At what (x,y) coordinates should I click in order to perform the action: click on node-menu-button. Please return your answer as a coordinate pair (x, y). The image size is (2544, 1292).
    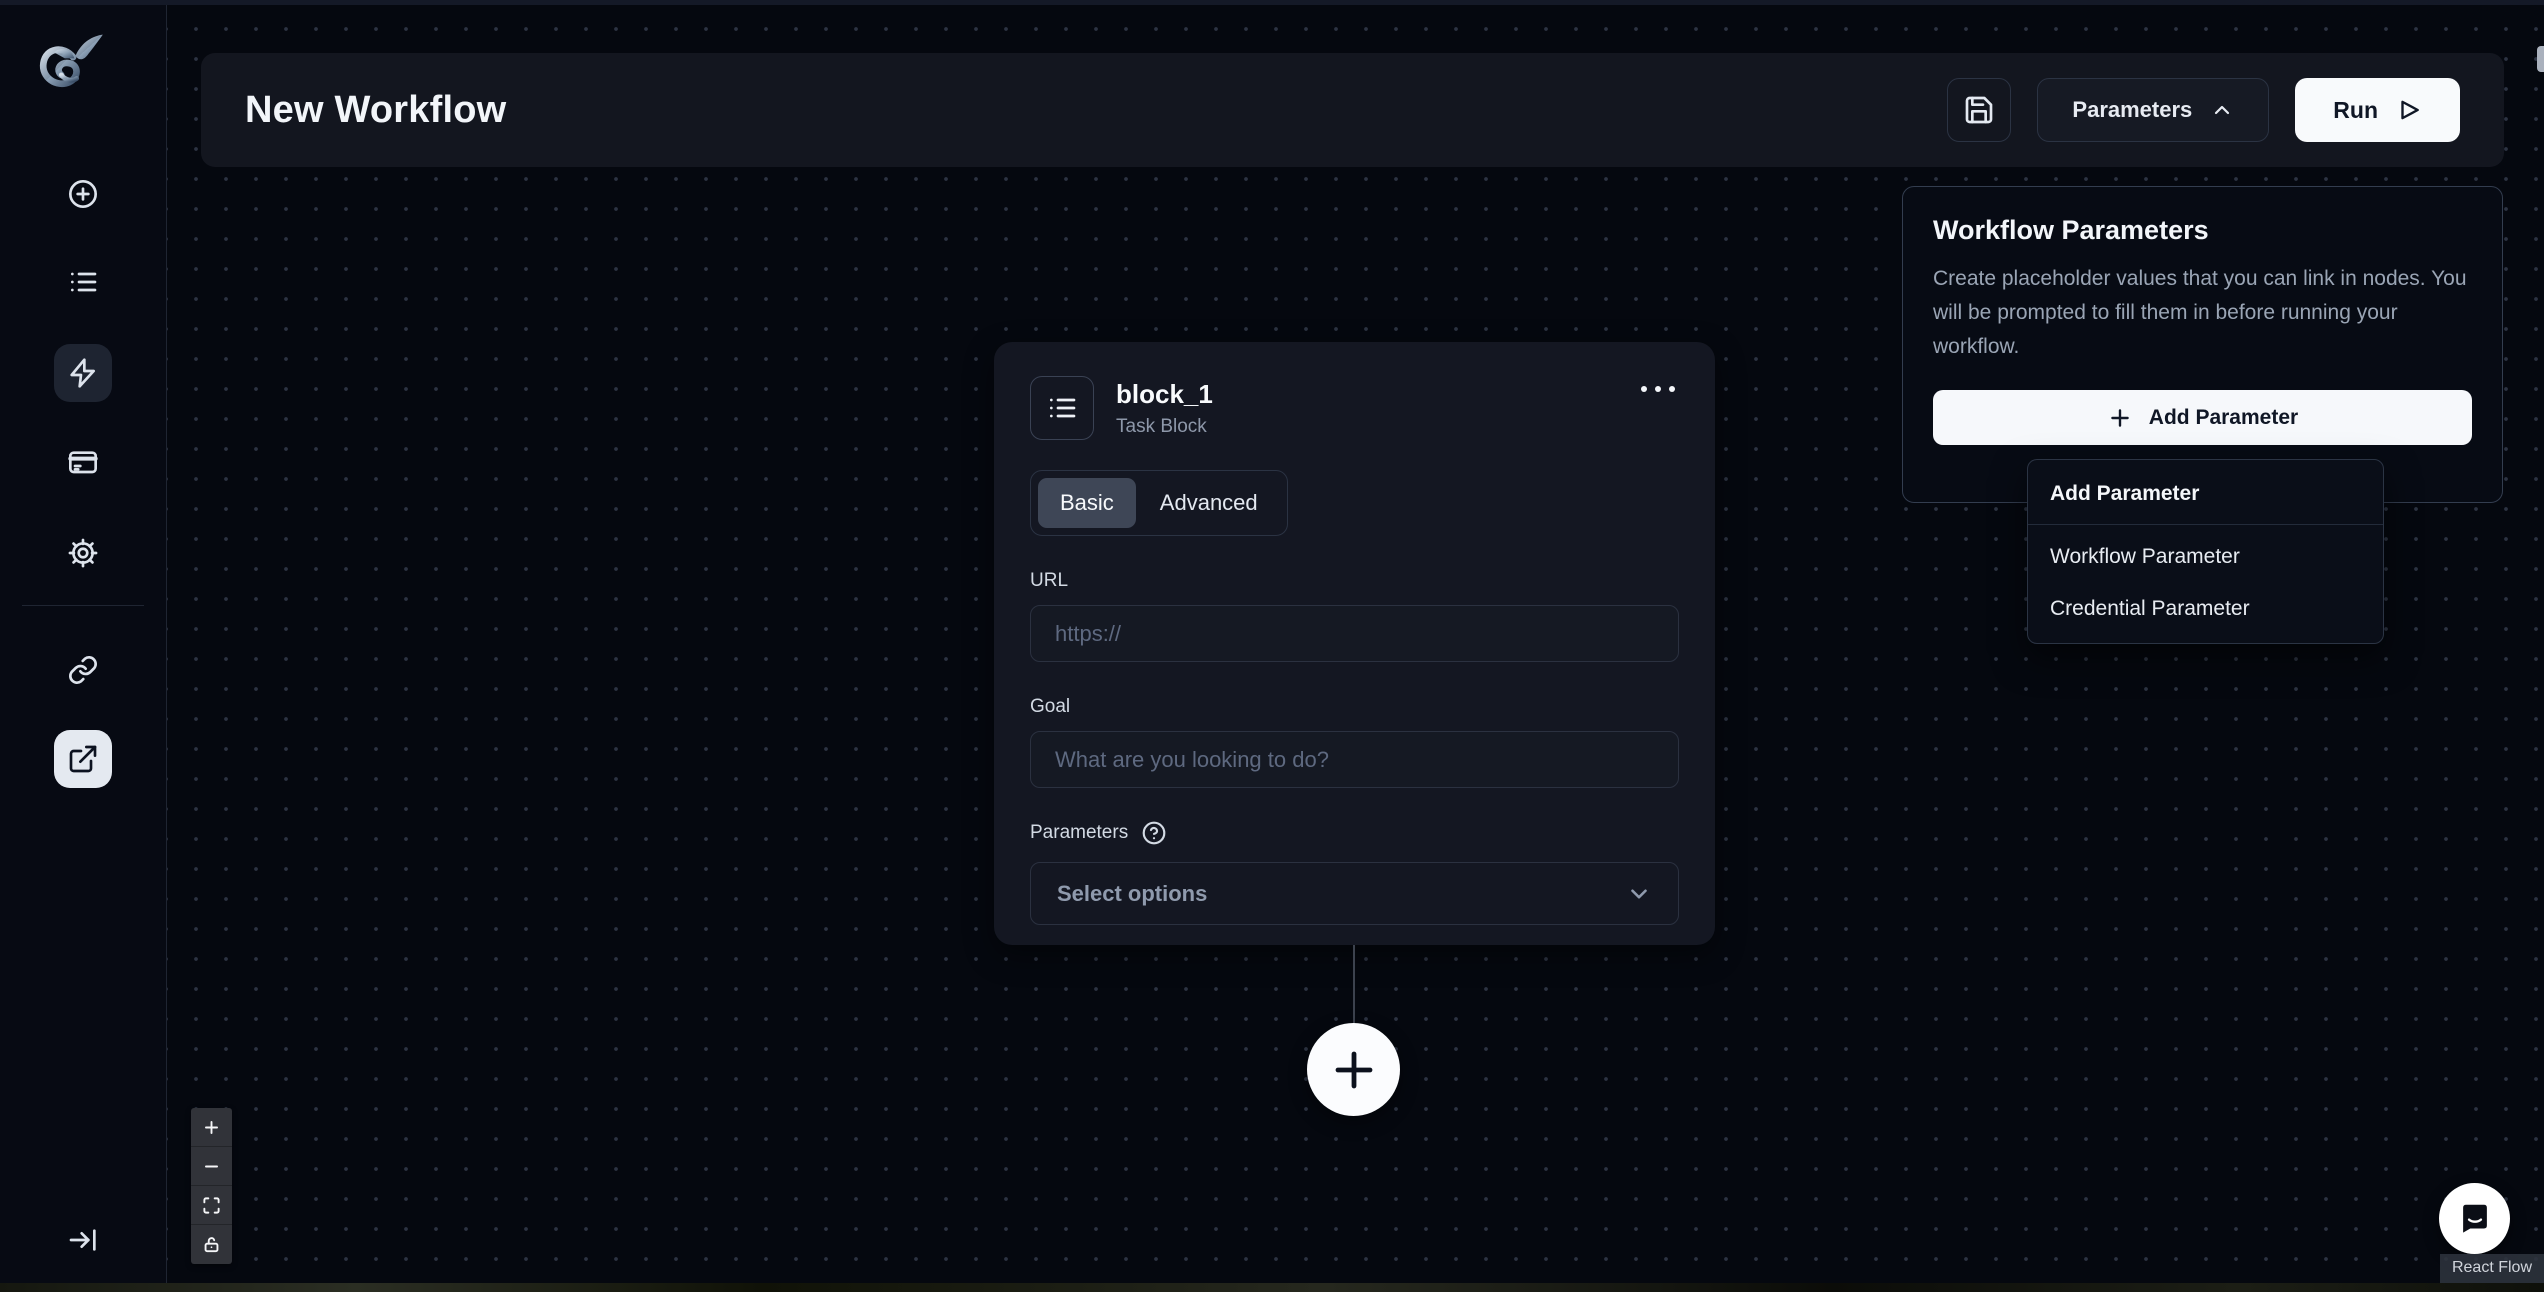
    Looking at the image, I should click on (1658, 389).